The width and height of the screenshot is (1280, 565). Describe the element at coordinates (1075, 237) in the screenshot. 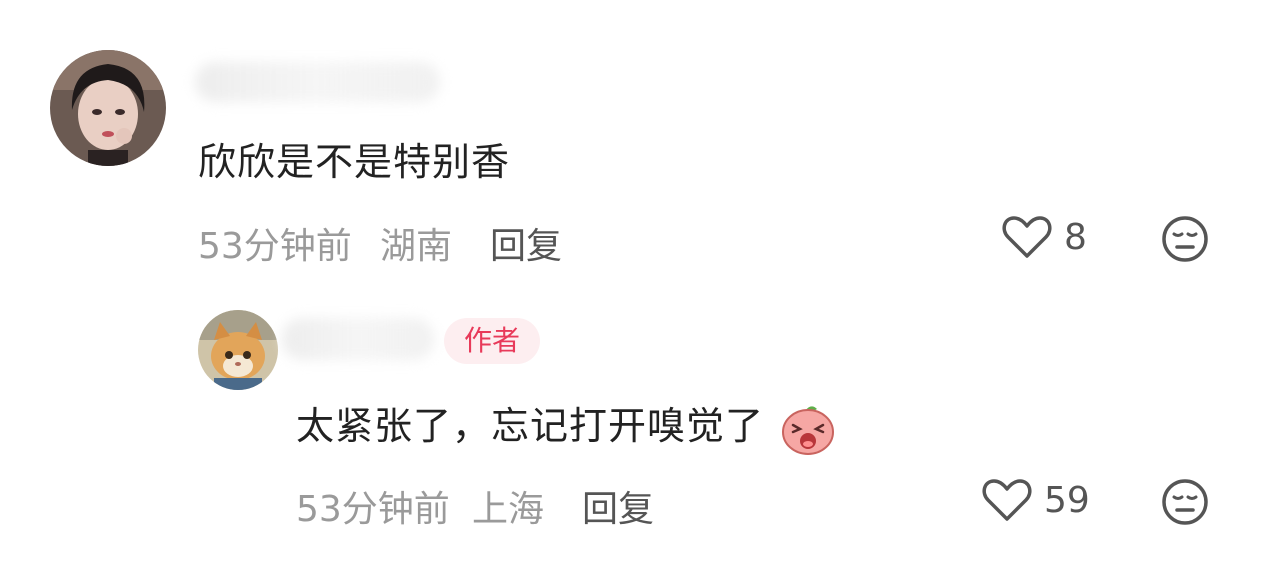

I see `like-count: 8` at that location.